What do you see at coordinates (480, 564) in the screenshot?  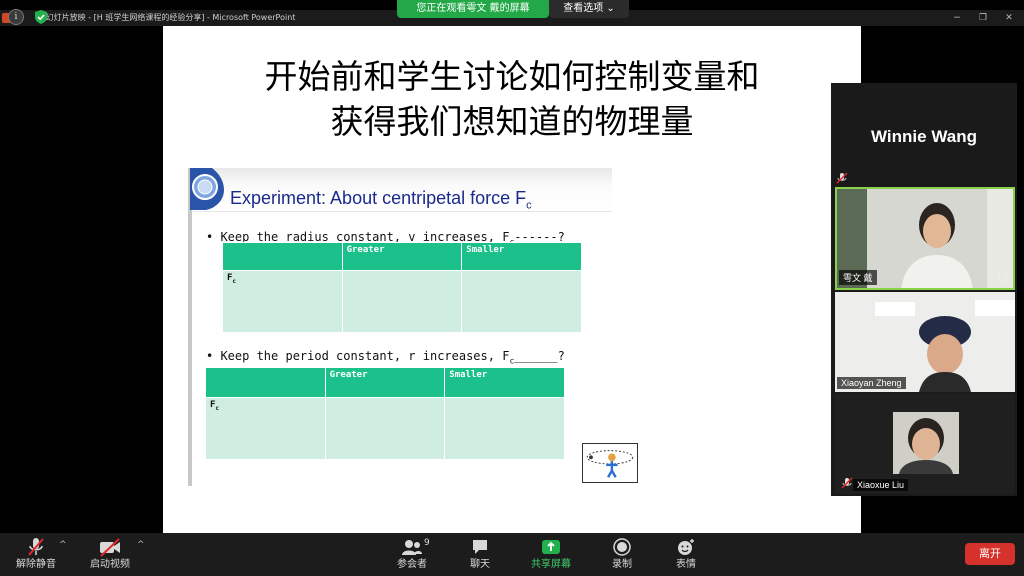 I see `chat-label: 聊天` at bounding box center [480, 564].